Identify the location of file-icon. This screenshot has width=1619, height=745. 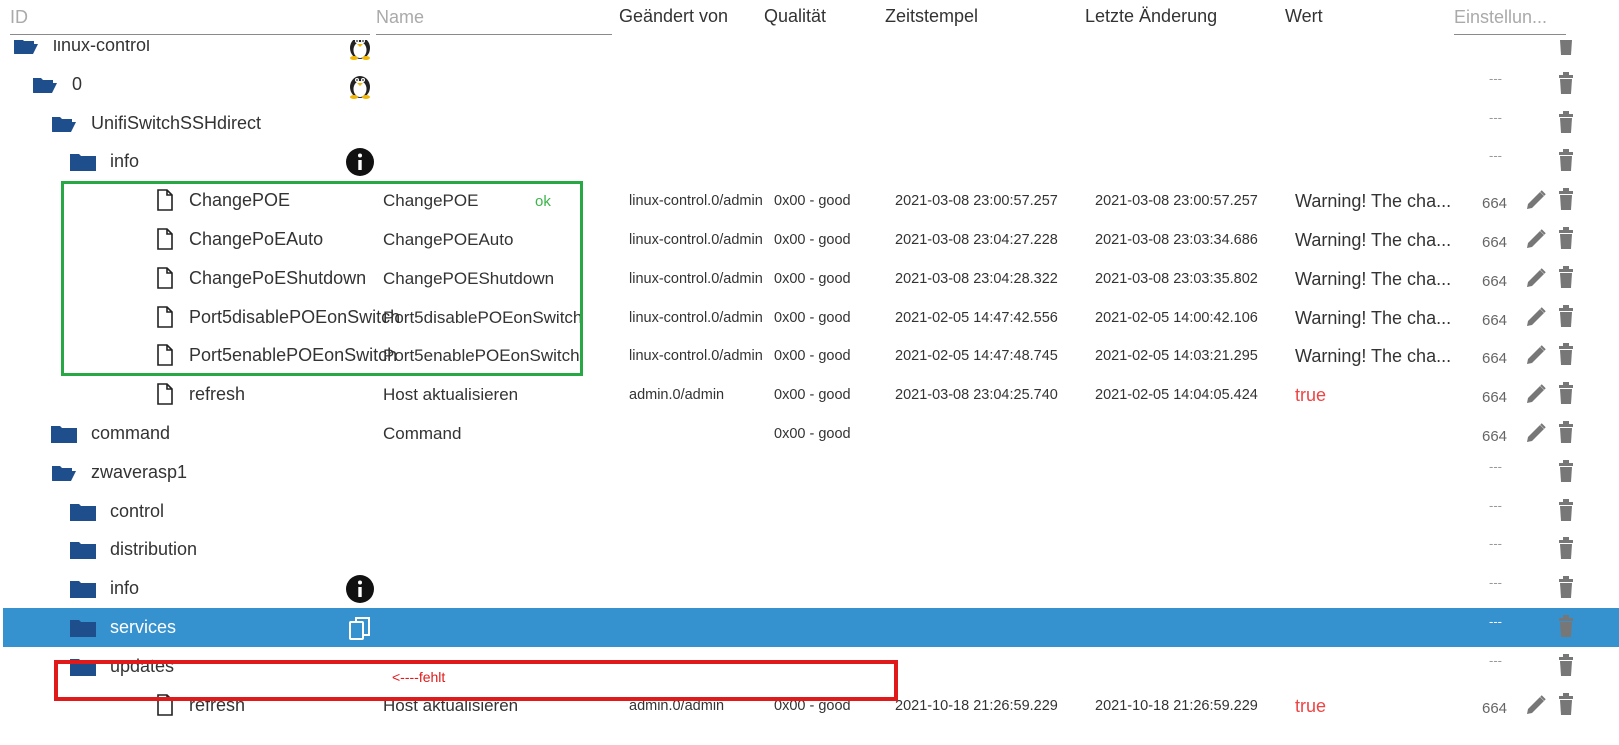
(165, 394).